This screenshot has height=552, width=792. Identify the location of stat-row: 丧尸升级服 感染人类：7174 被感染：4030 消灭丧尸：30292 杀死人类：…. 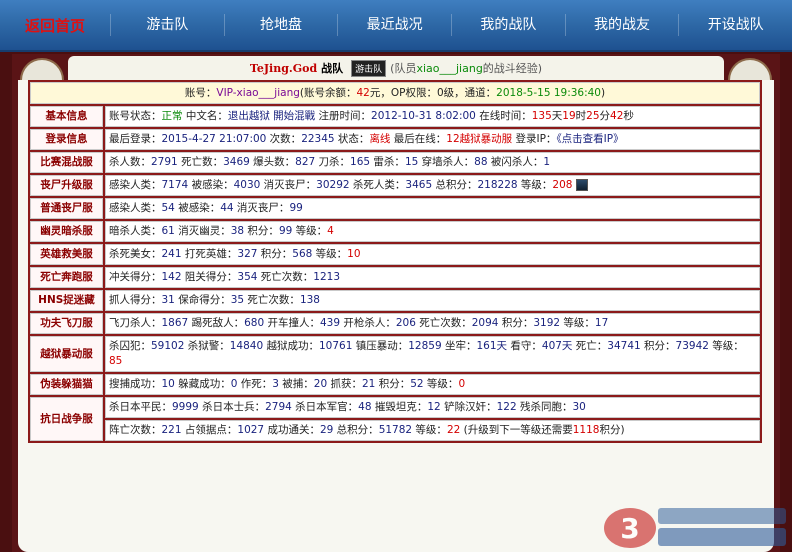
(395, 185).